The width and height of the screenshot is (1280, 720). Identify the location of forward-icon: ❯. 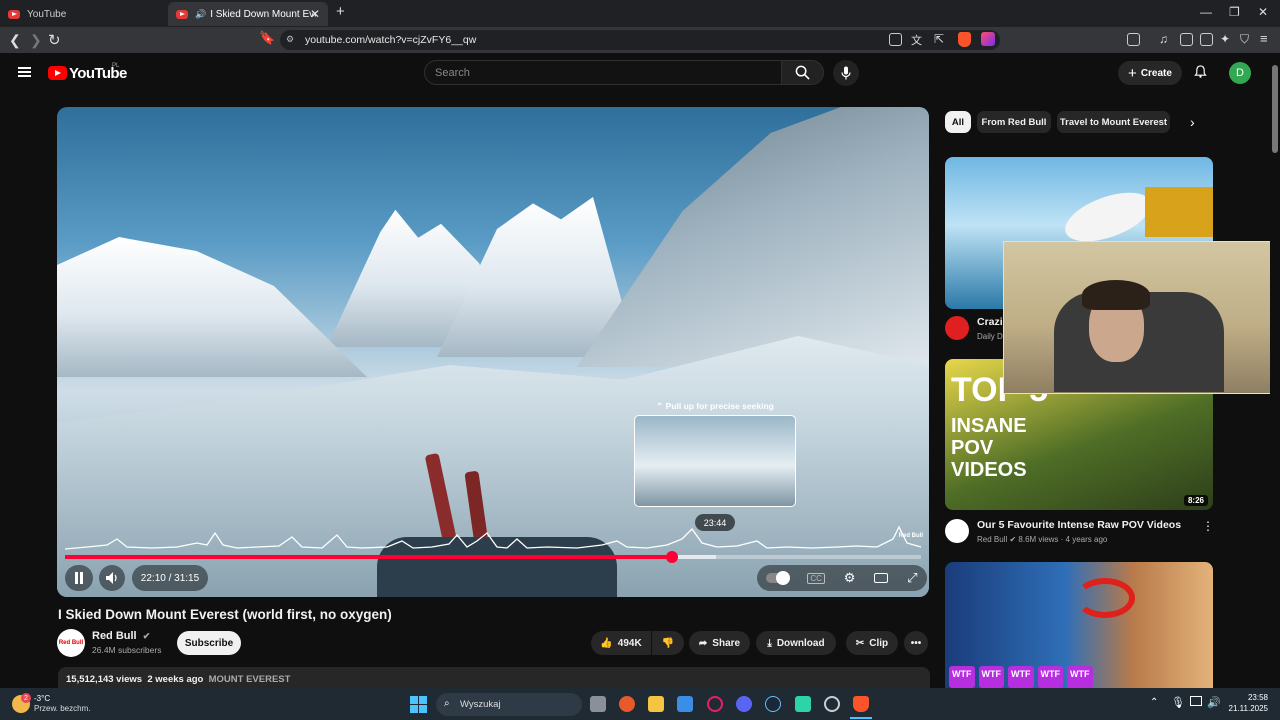
(36, 40).